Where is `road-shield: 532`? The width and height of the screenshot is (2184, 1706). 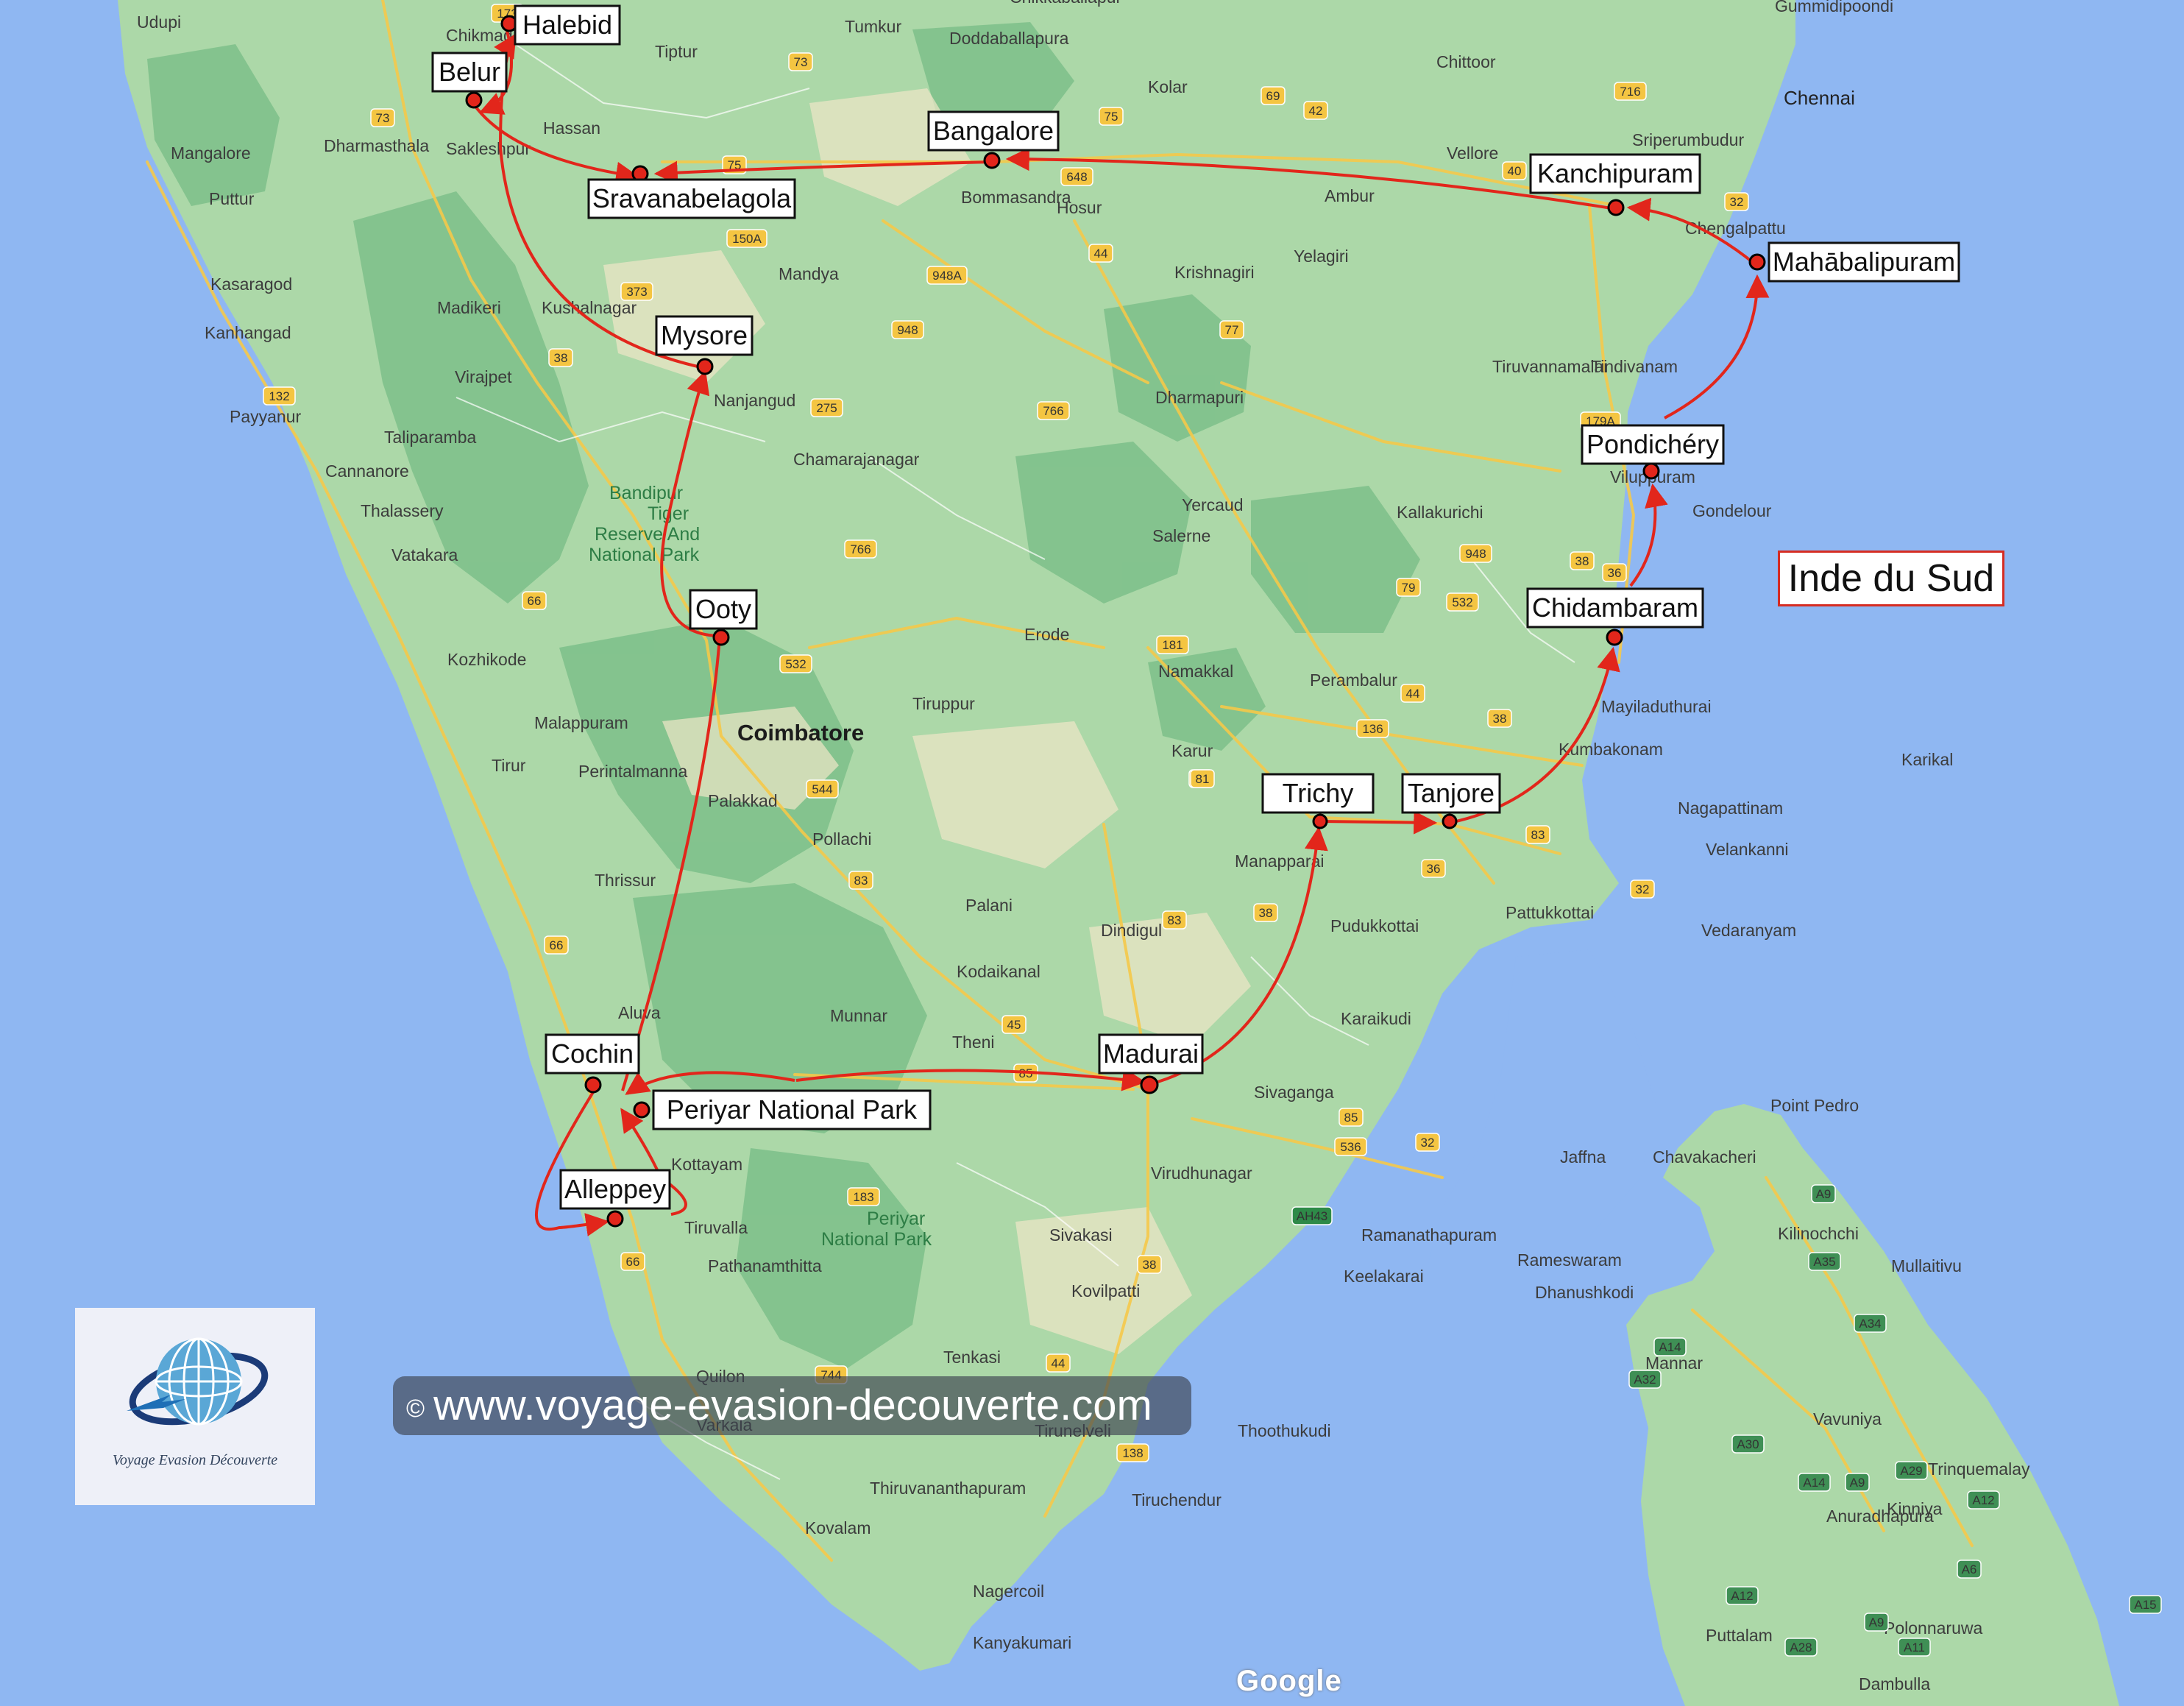 road-shield: 532 is located at coordinates (795, 663).